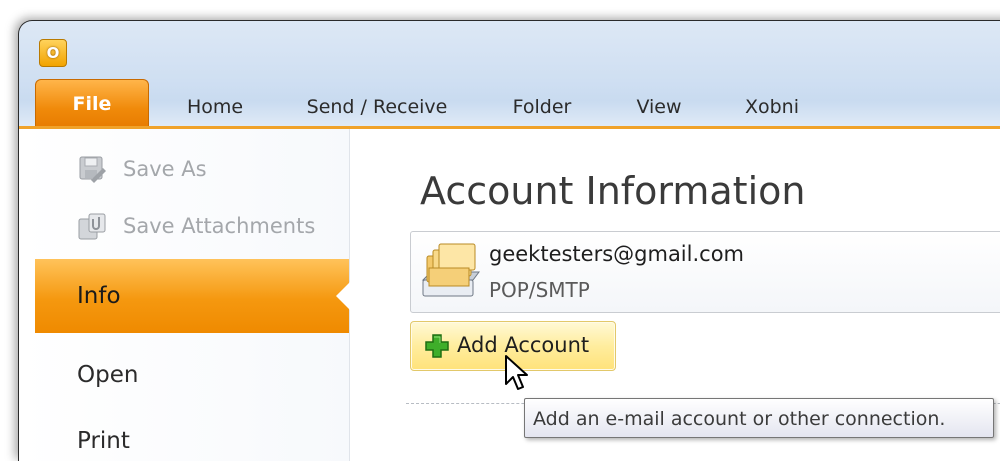 This screenshot has height=461, width=1000. I want to click on nav-item-save-as: Save As, so click(184, 169).